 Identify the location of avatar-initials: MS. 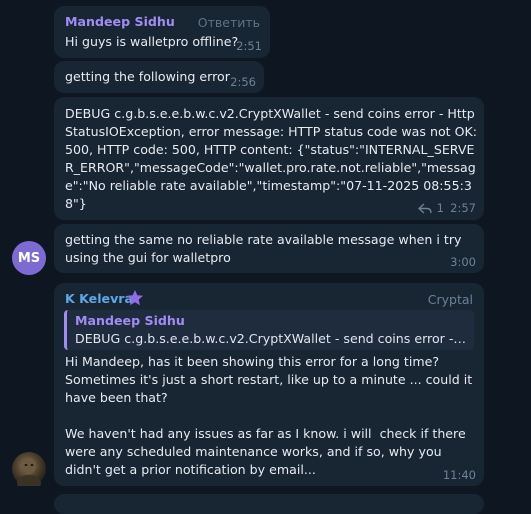
(29, 258).